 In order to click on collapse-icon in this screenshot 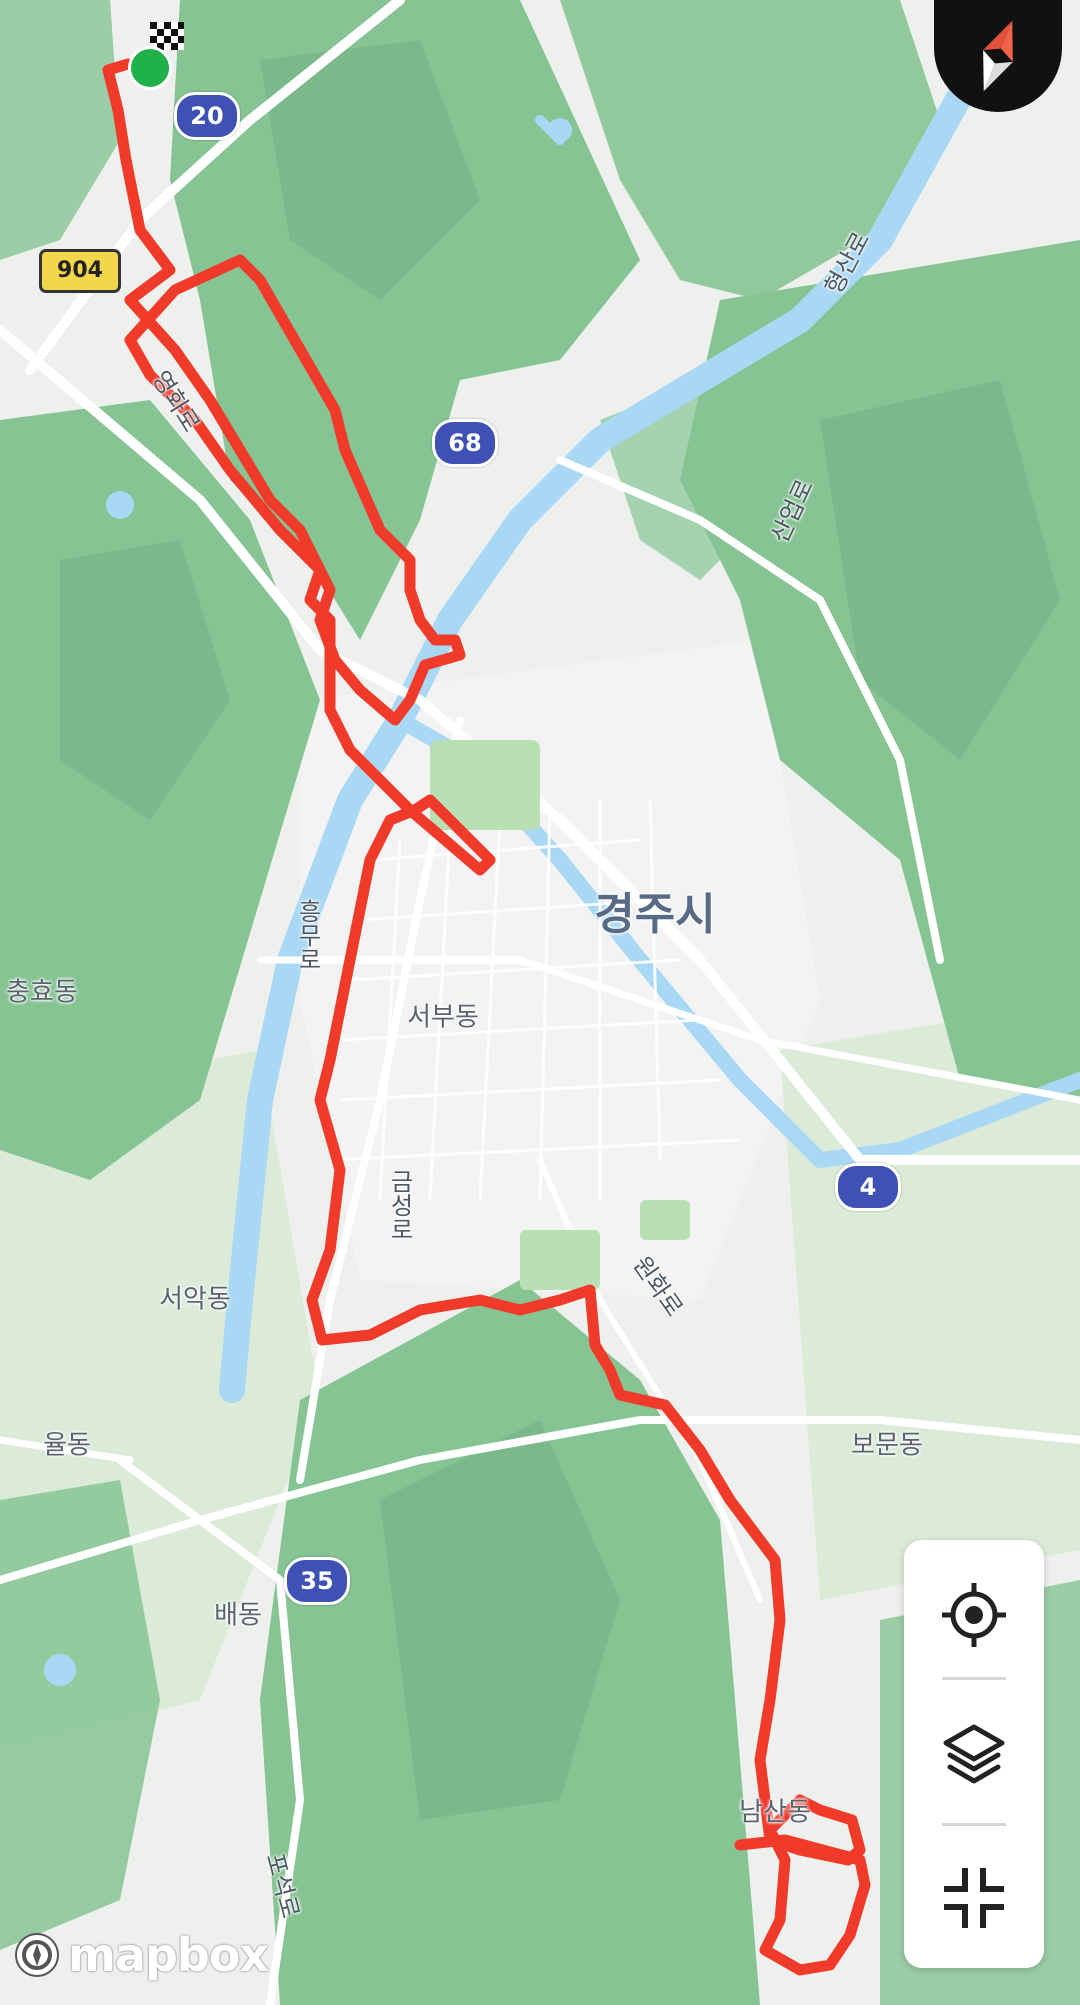, I will do `click(974, 1898)`.